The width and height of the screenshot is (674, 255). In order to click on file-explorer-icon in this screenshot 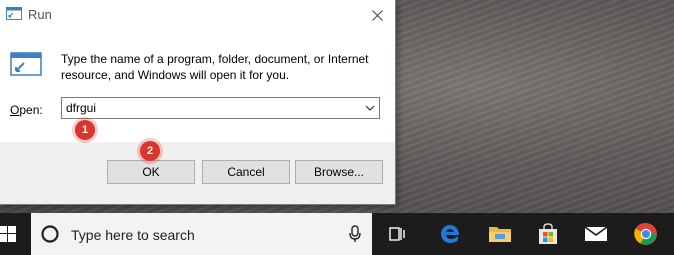, I will do `click(500, 234)`.